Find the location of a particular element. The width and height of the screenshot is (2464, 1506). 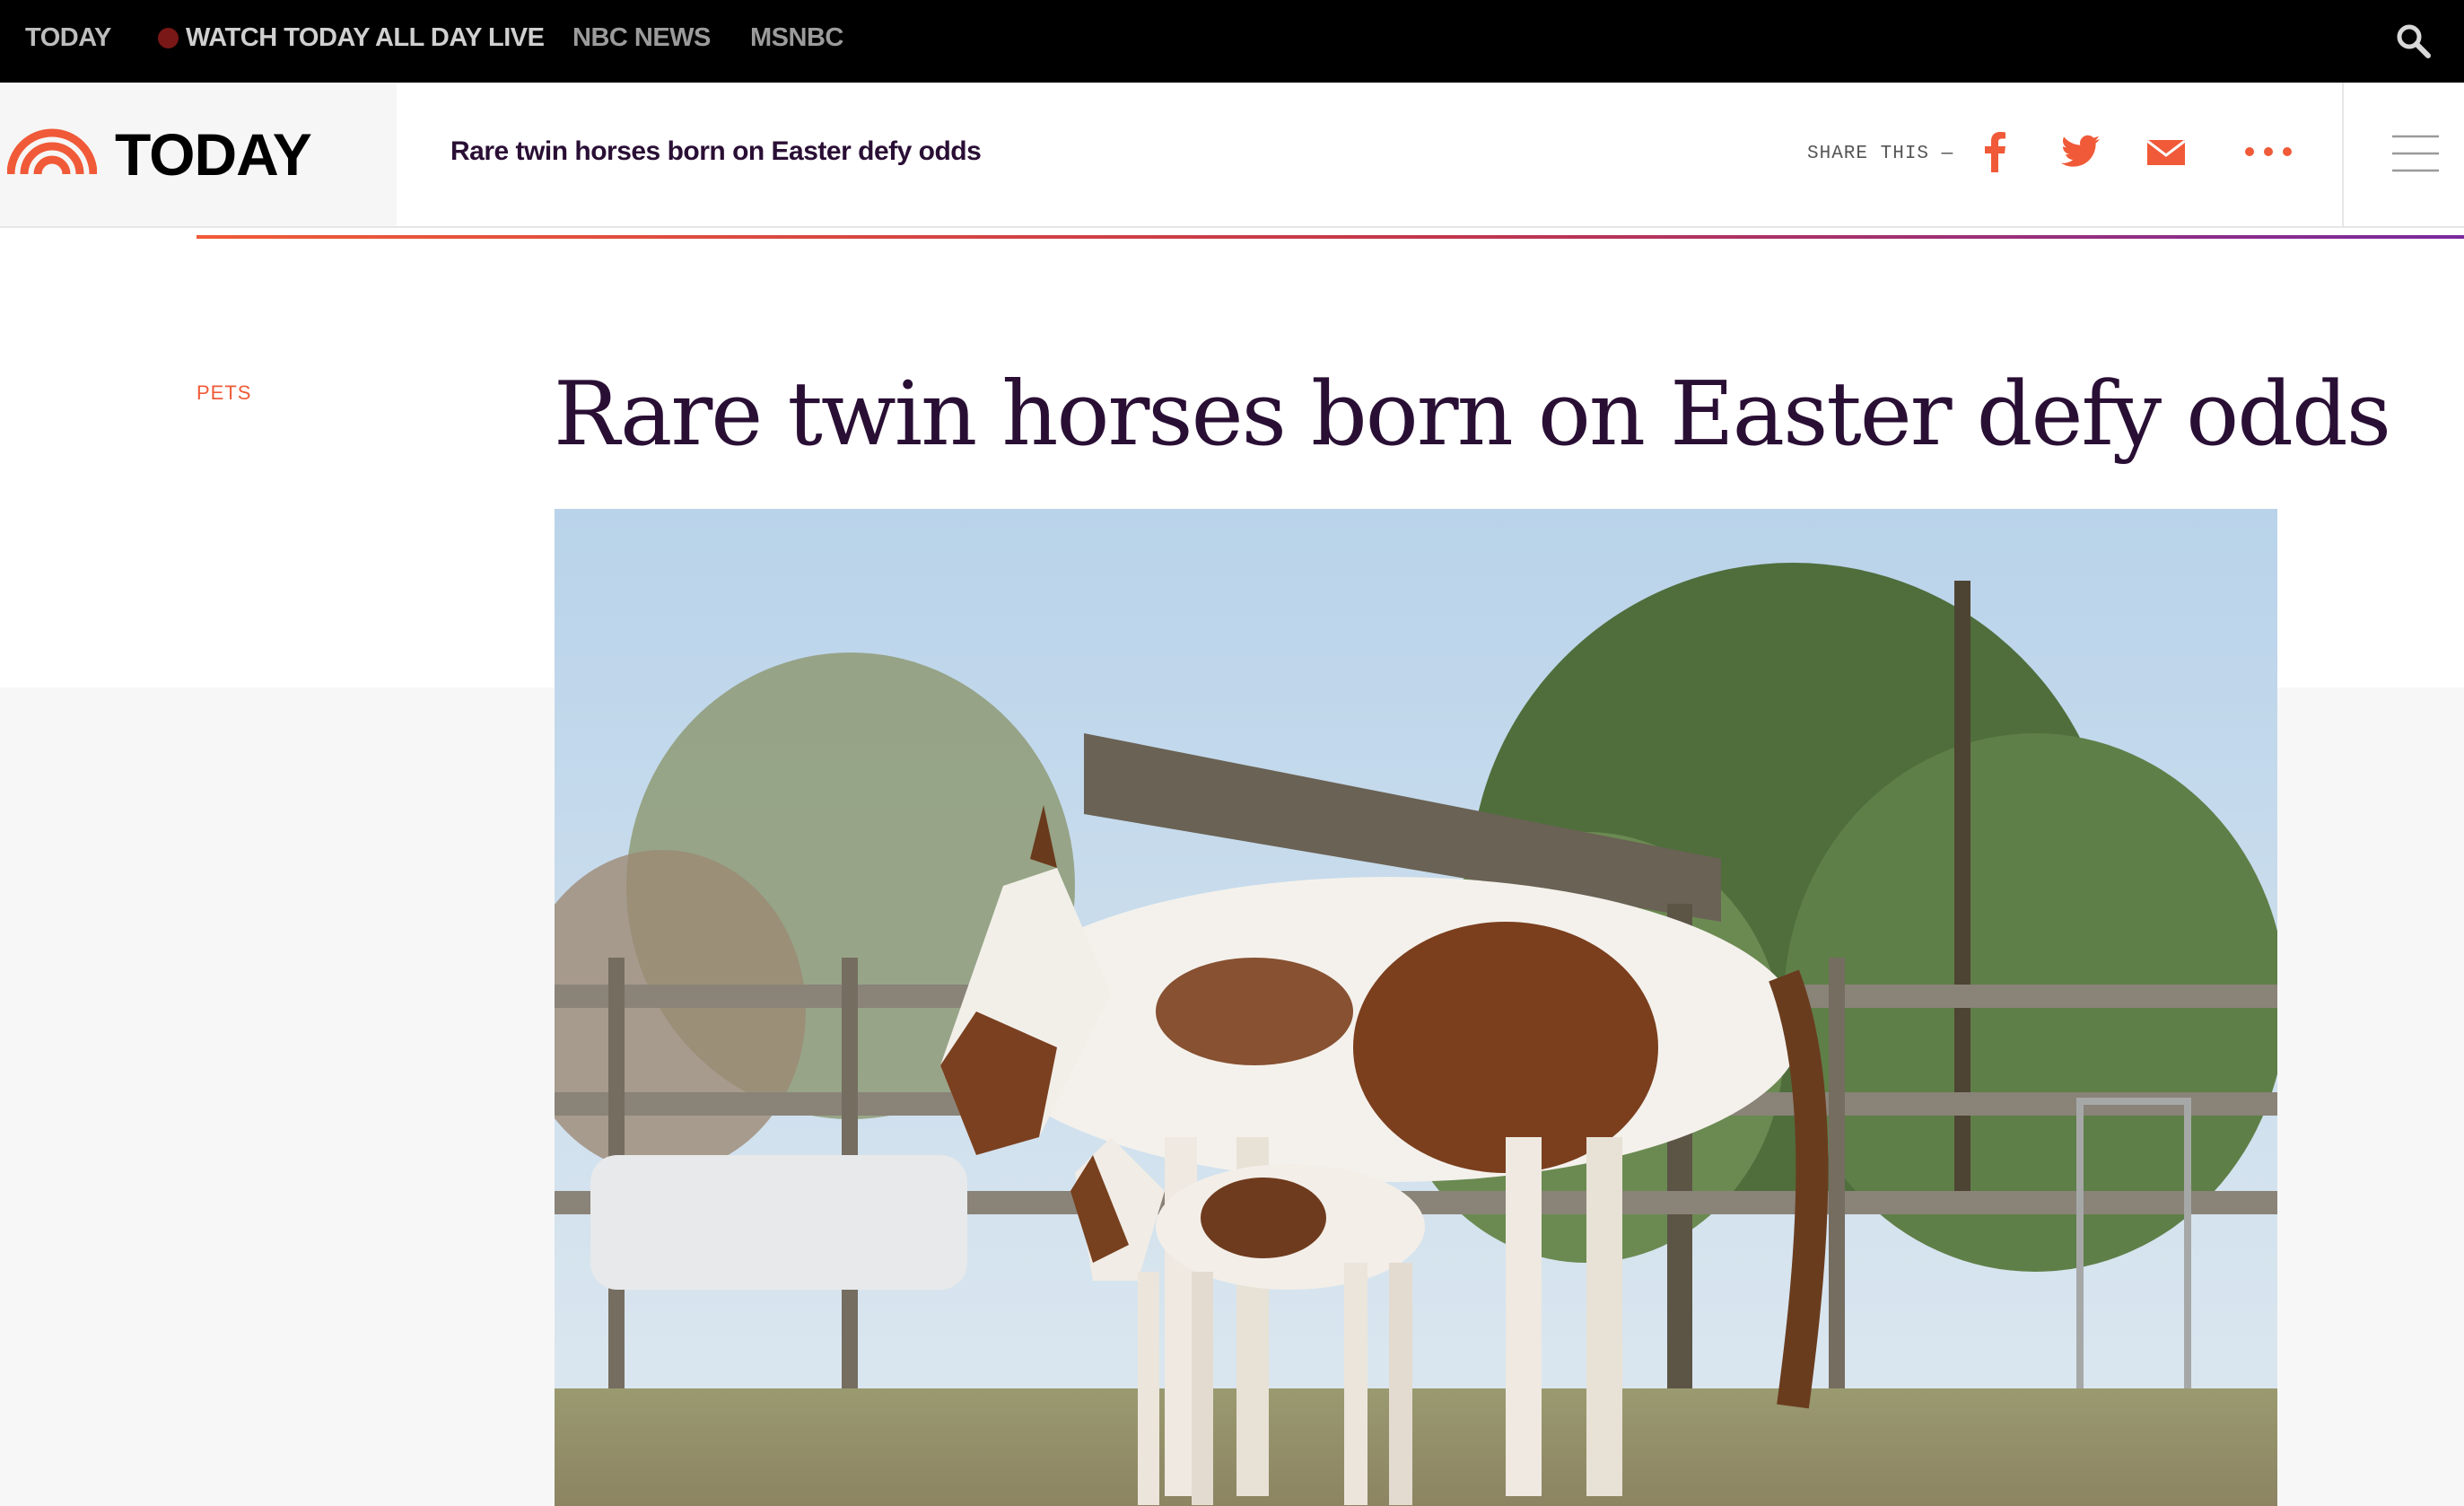

category-label: PETS is located at coordinates (224, 393).